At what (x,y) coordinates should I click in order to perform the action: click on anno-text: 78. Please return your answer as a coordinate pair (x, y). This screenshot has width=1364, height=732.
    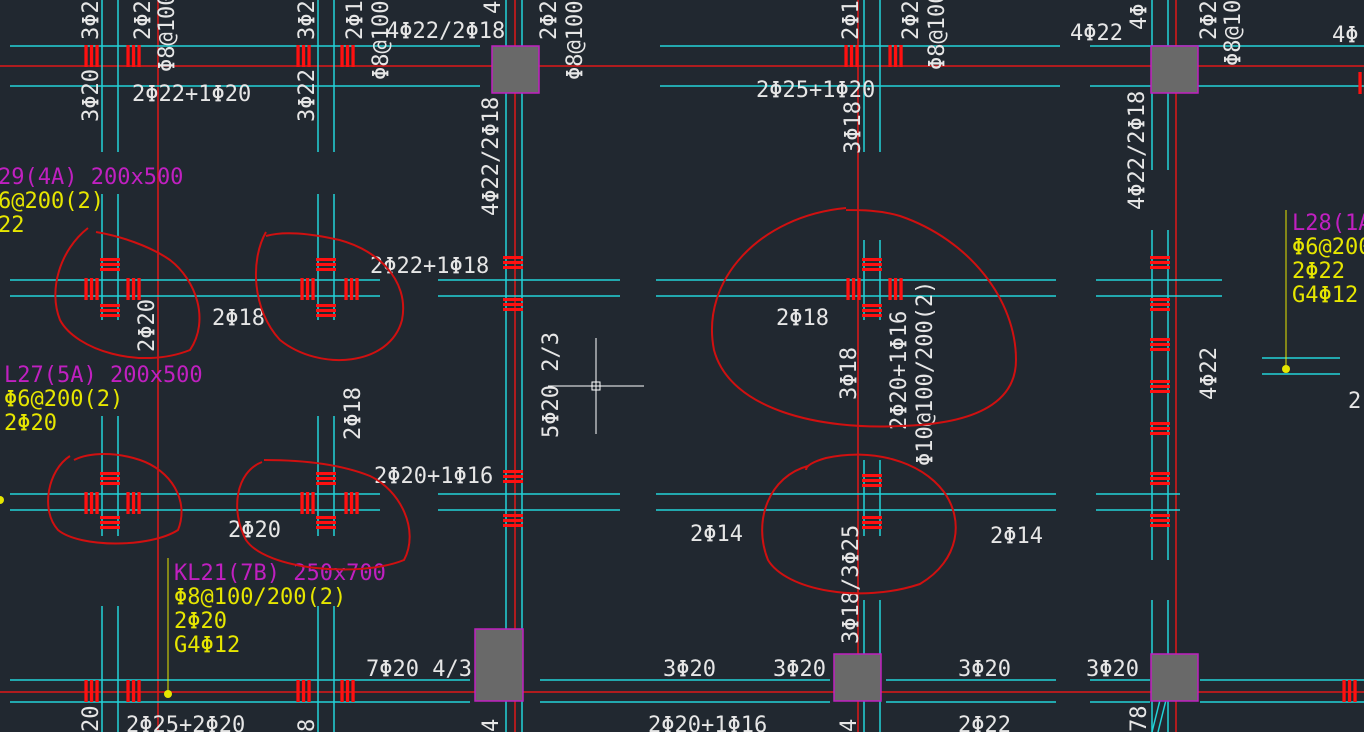
    Looking at the image, I should click on (1139, 719).